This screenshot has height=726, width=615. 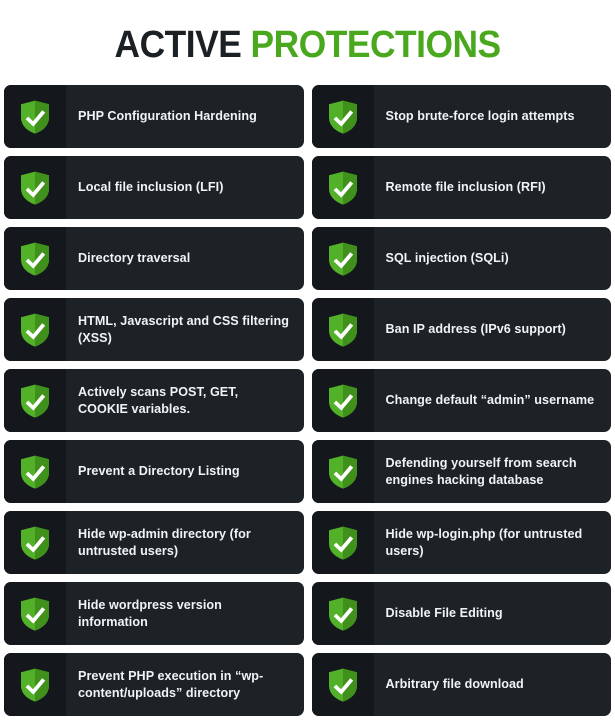 I want to click on protection-label: Change default “admin” username, so click(x=490, y=400).